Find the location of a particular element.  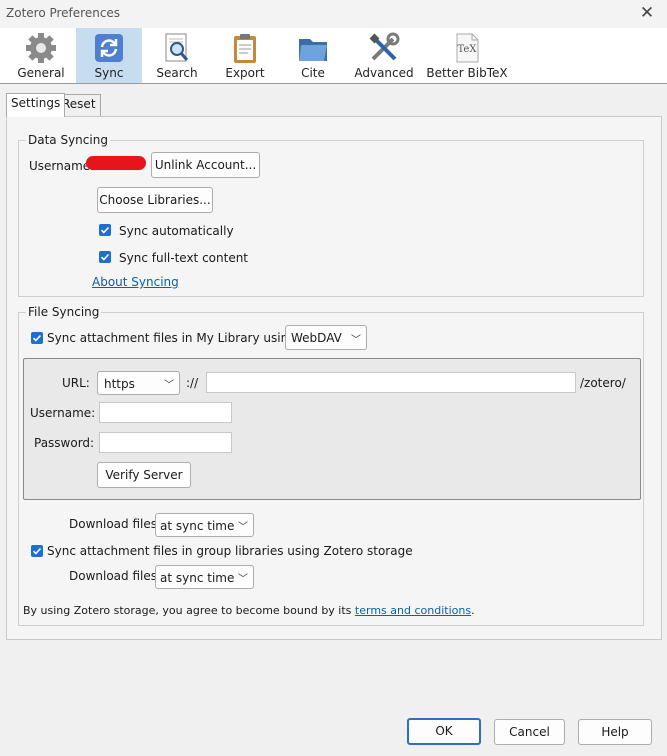

folder-icon is located at coordinates (313, 50).